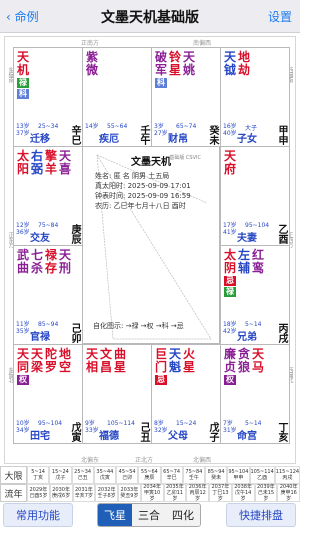  I want to click on center-version: 基础版 CSVIC, so click(185, 158).